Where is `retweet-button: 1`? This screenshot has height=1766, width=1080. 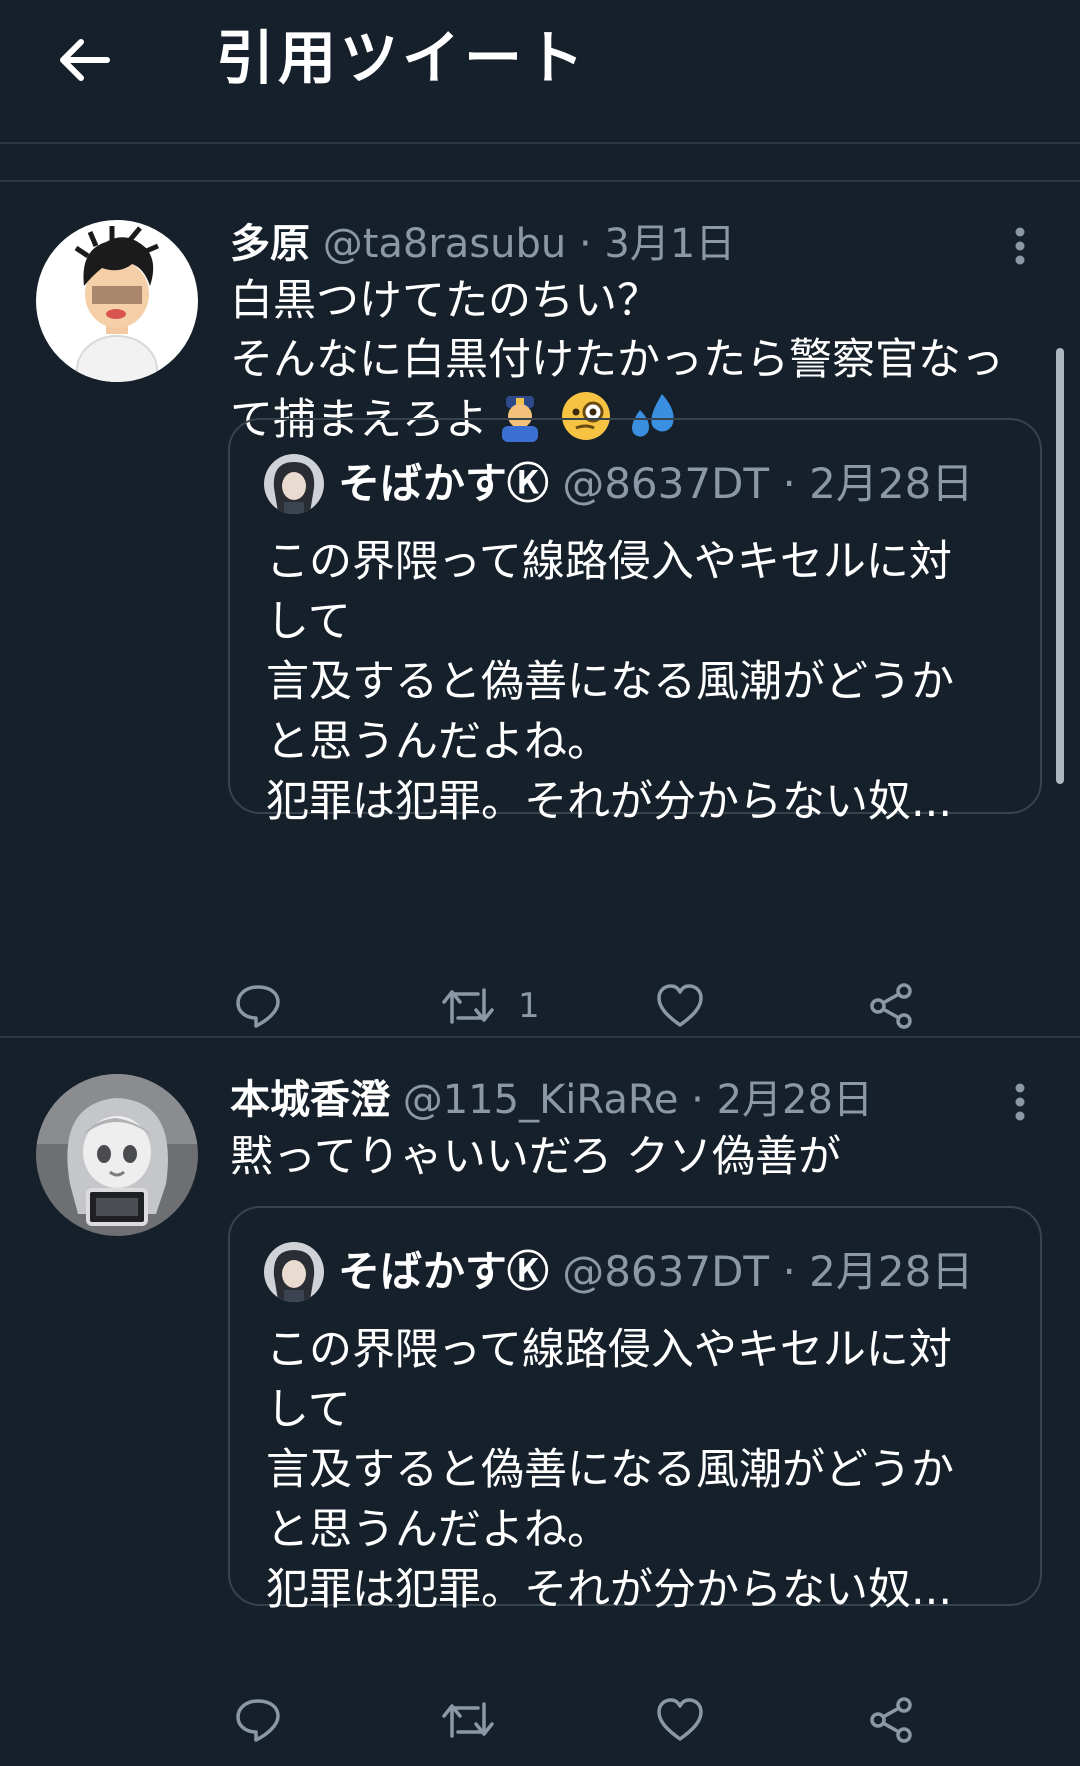 retweet-button: 1 is located at coordinates (490, 1006).